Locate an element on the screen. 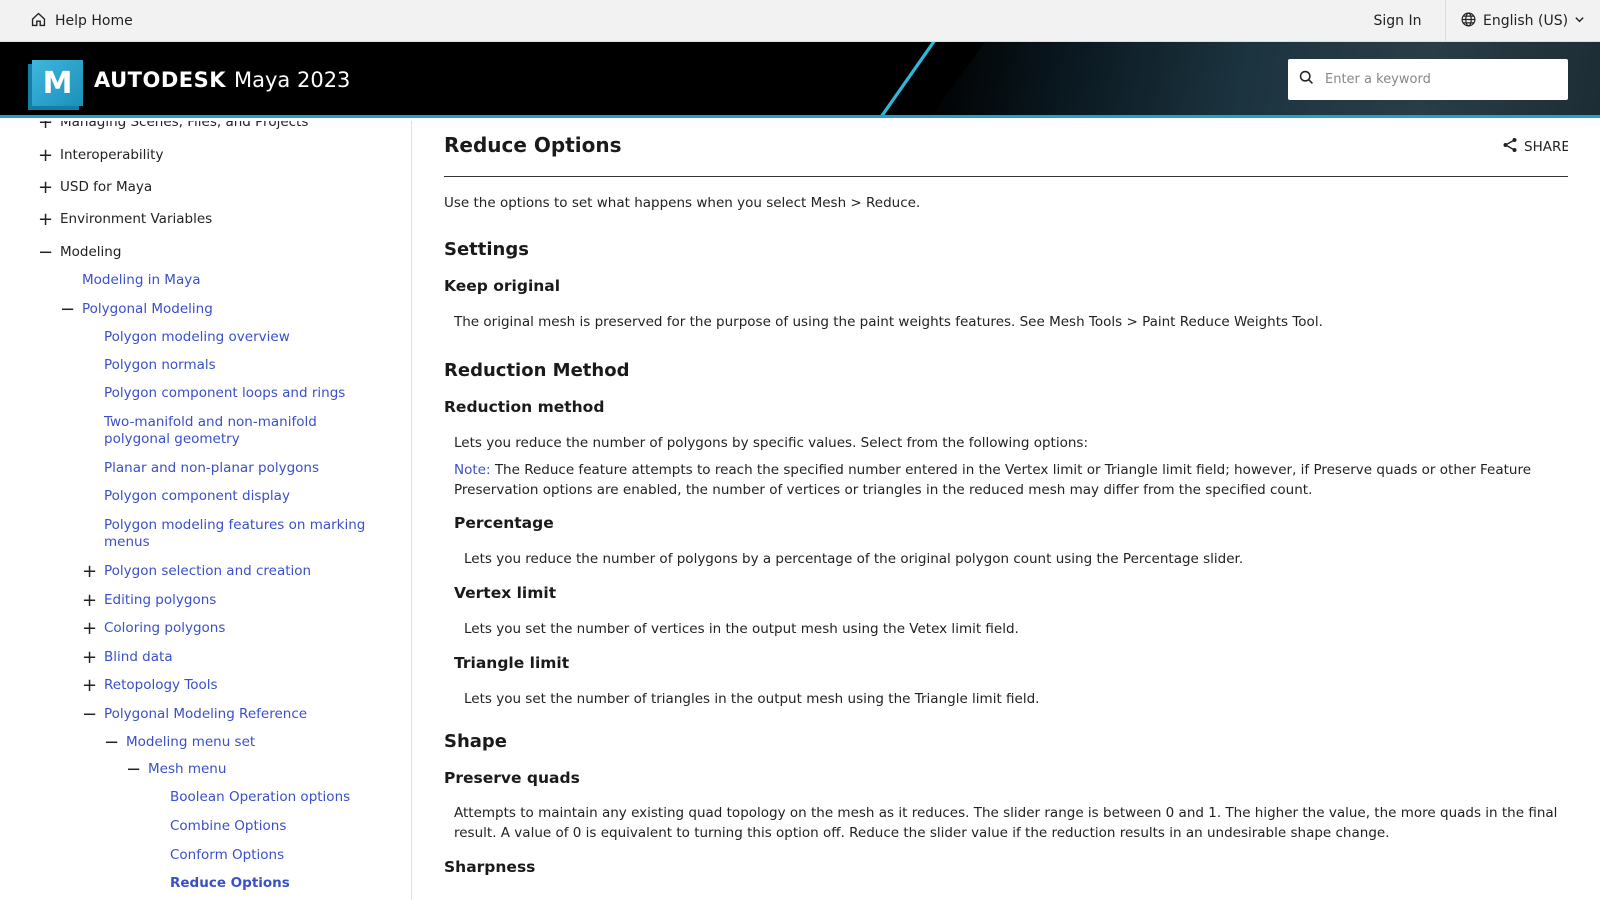 This screenshot has width=1600, height=900. sidebar-item-mesh-menu: − Mesh menu is located at coordinates (176, 770).